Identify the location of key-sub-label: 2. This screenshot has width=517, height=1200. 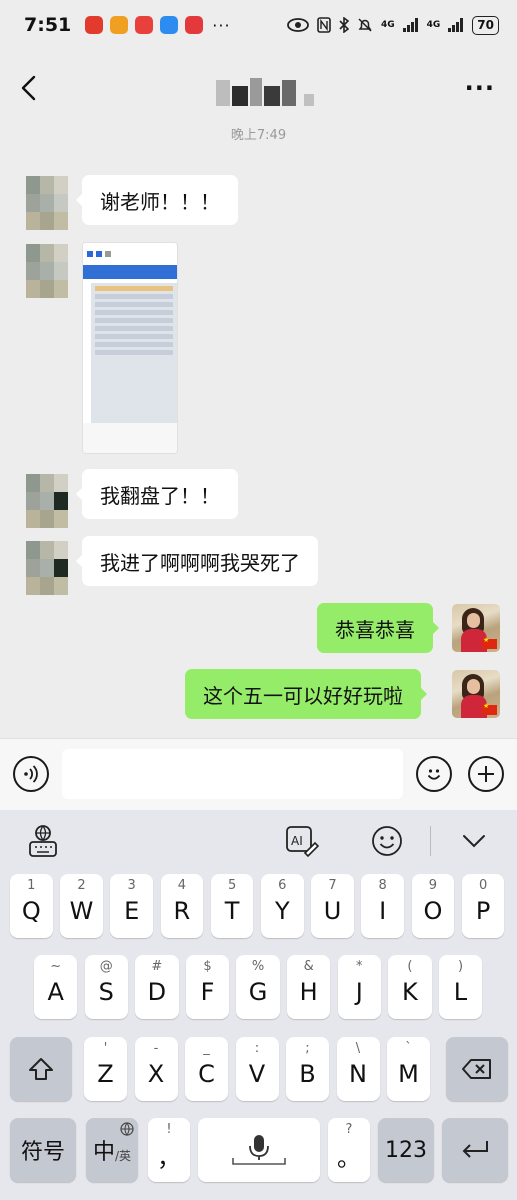
(81, 885).